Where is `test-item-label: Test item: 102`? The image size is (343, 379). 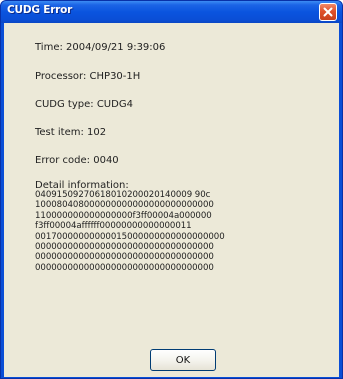 test-item-label: Test item: 102 is located at coordinates (71, 132).